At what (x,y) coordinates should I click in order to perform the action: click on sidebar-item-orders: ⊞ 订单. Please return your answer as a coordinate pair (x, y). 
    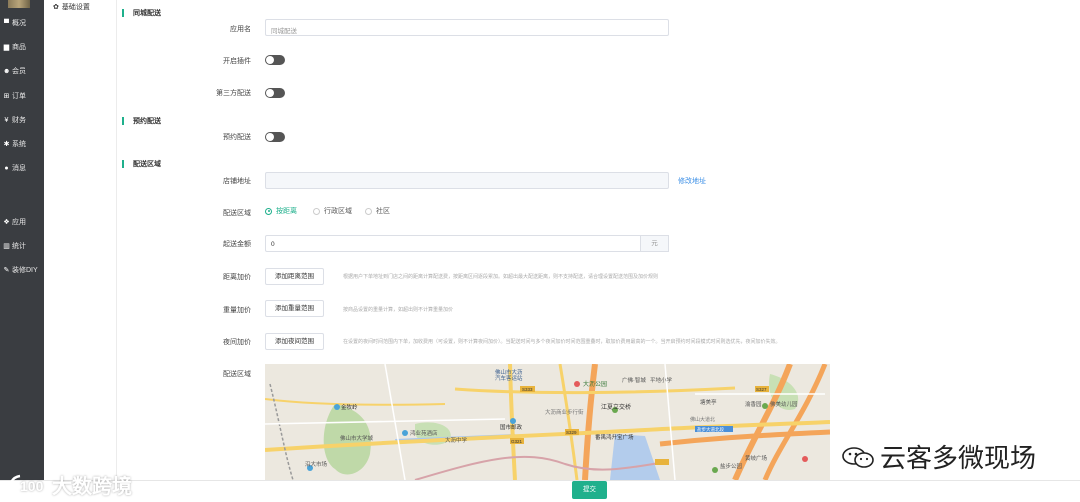
    Looking at the image, I should click on (14, 96).